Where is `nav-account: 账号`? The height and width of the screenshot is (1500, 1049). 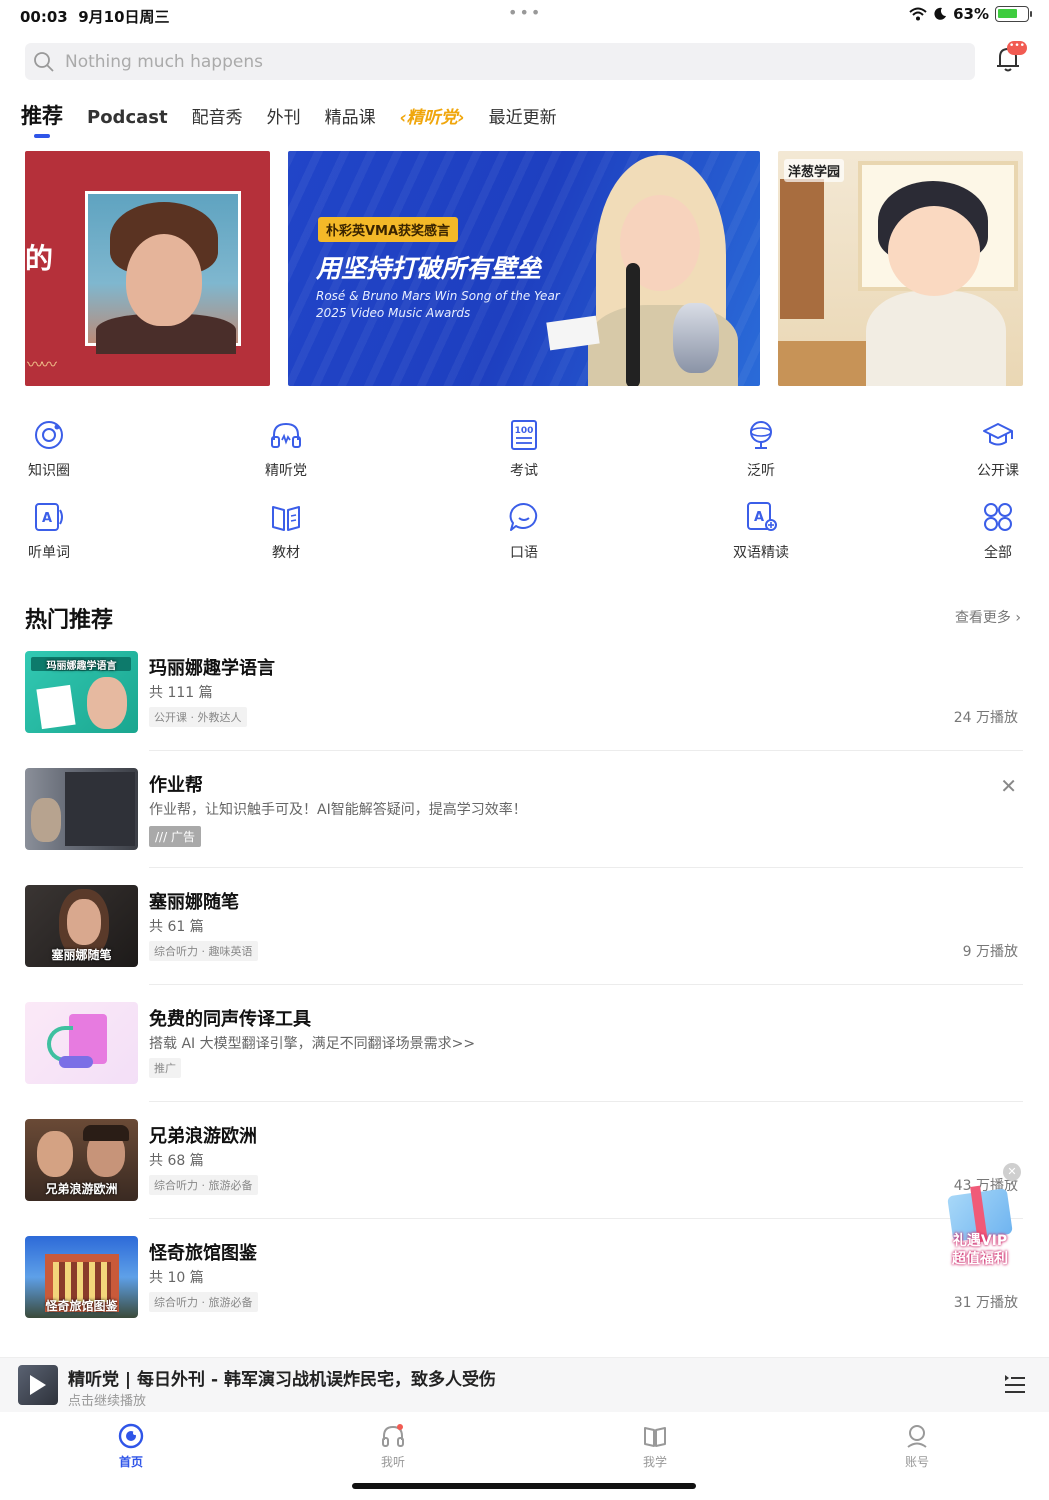 nav-account: 账号 is located at coordinates (917, 1446).